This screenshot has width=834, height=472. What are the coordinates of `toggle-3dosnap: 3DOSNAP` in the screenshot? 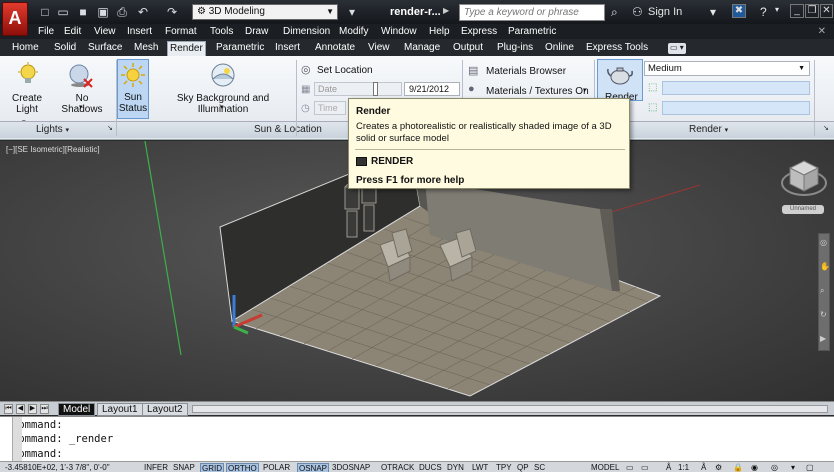 It's located at (351, 467).